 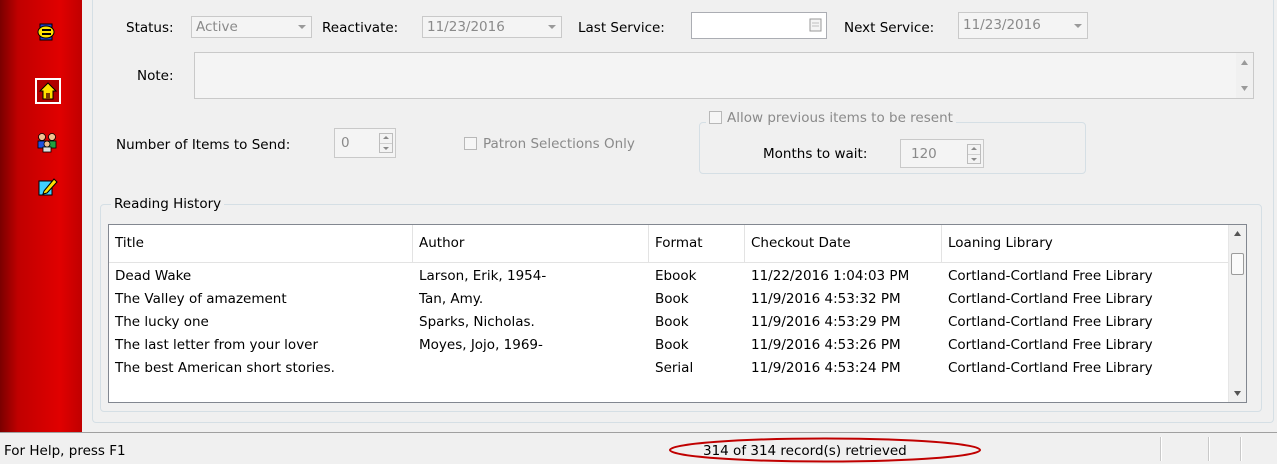 What do you see at coordinates (697, 243) in the screenshot?
I see `column-header-format: Format` at bounding box center [697, 243].